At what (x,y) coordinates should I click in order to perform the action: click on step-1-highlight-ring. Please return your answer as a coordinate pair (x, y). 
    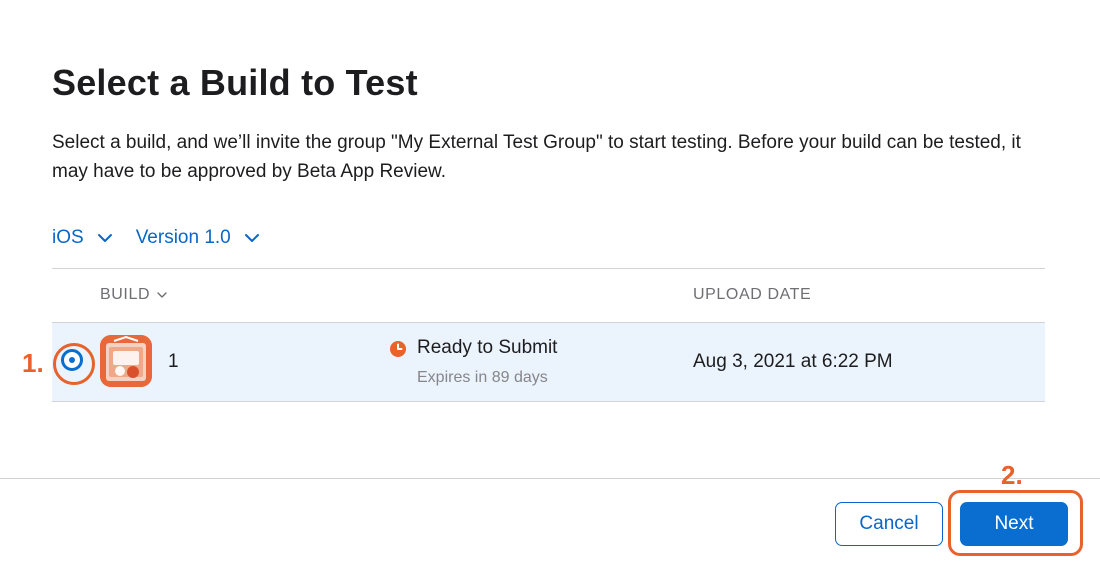
    Looking at the image, I should click on (74, 364).